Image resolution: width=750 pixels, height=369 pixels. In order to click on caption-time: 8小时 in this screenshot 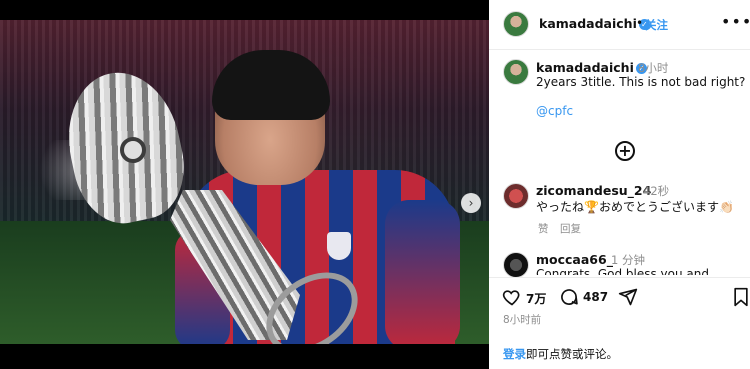, I will do `click(653, 68)`.